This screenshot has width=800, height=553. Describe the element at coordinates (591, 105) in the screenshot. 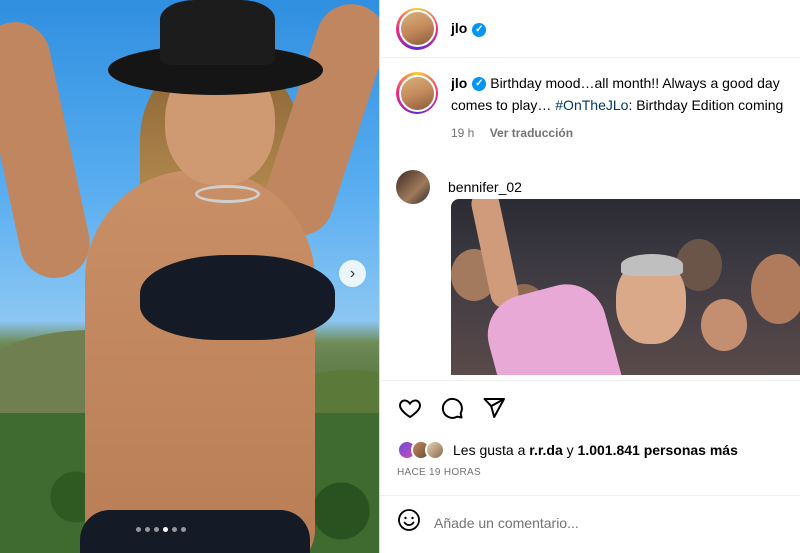

I see `hashtag-link: #OnTheJLo` at that location.